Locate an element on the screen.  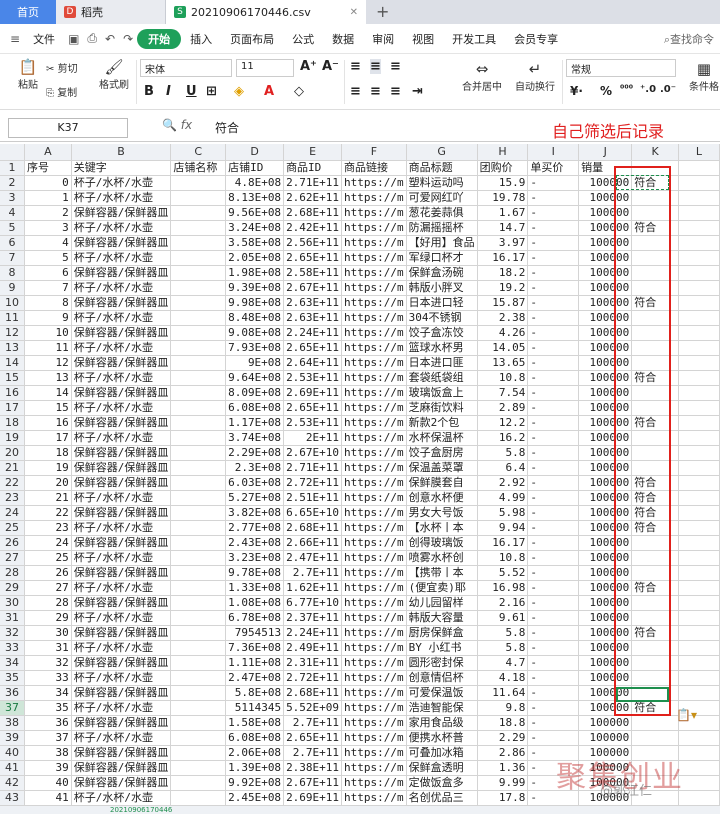
decrease-decimal-icon: .0⁻ is located at coordinates (668, 89).